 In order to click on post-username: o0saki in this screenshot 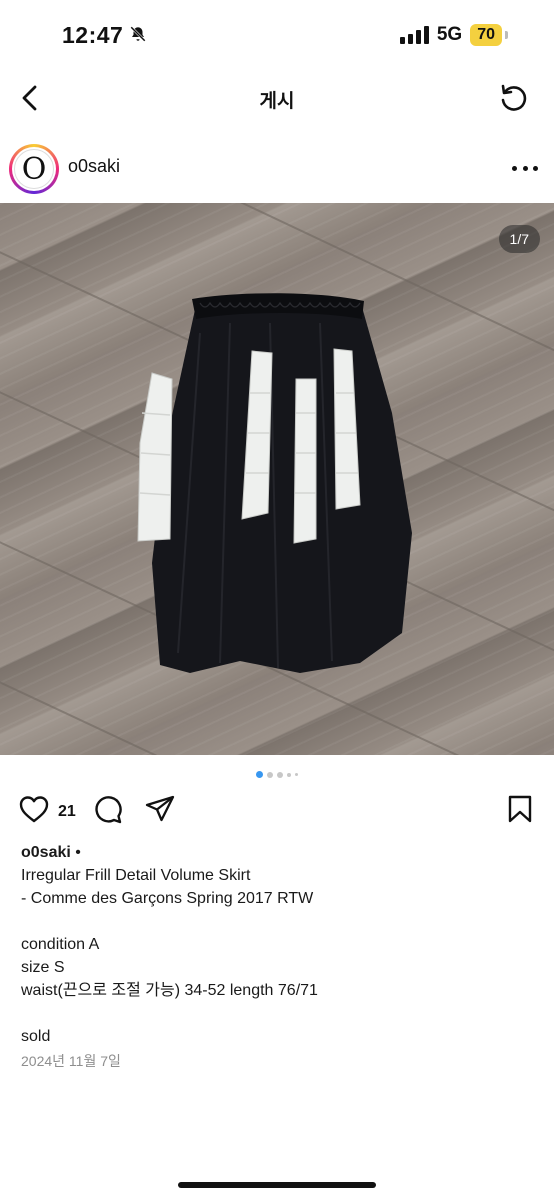, I will do `click(94, 166)`.